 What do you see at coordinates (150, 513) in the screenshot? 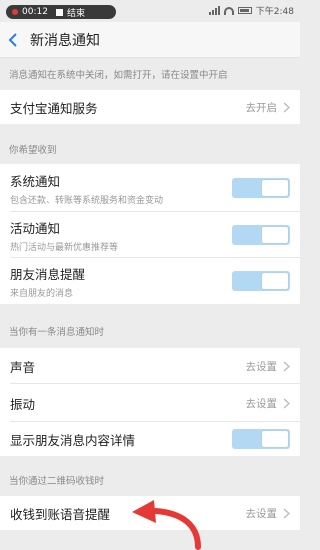
I see `payment-voice-reminder-row: 收钱到账语音提醒 去设置` at bounding box center [150, 513].